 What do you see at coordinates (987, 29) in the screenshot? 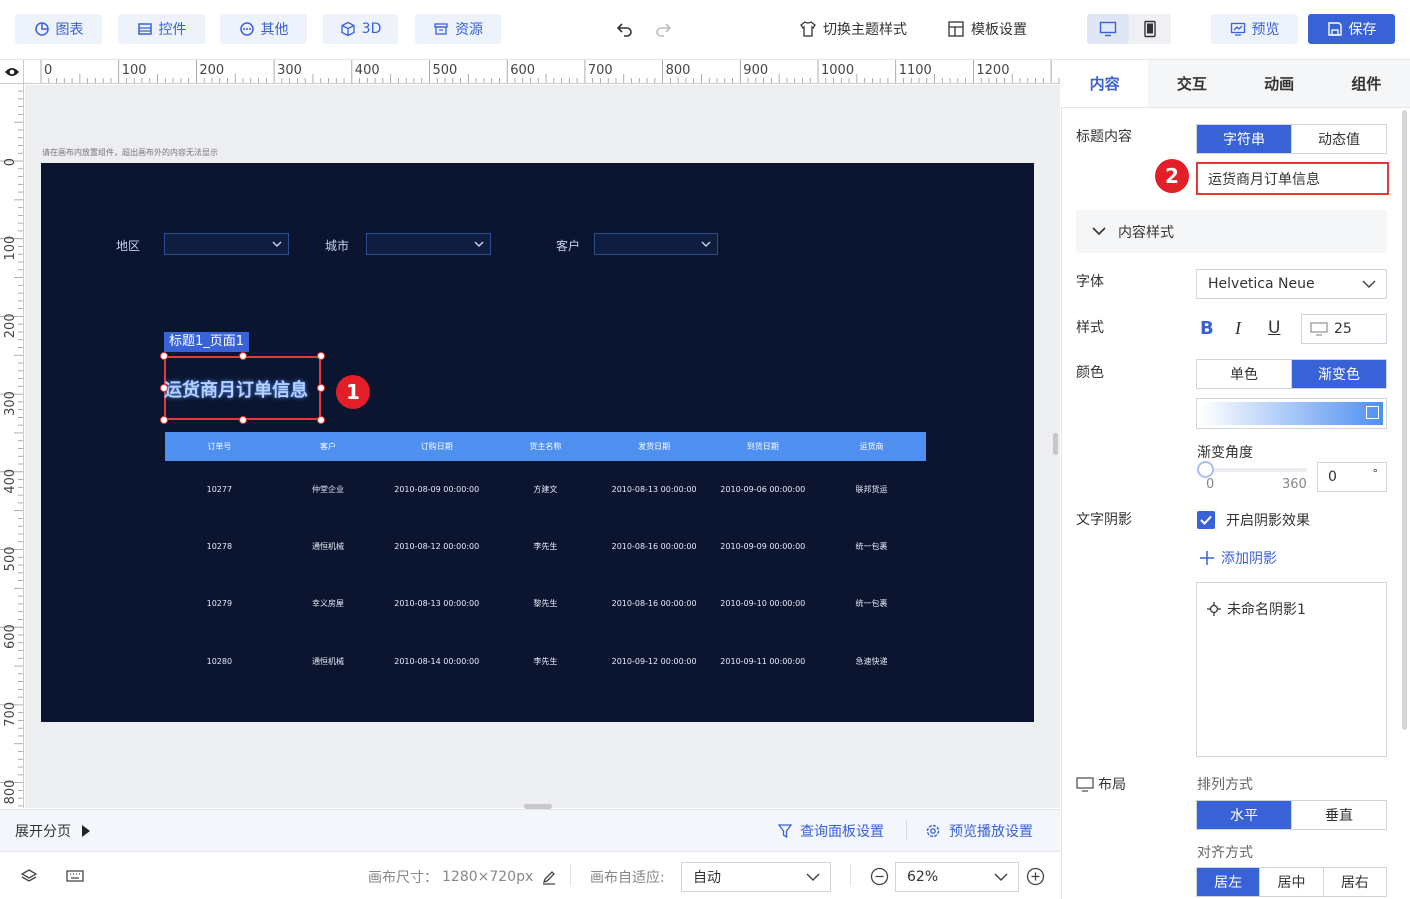
I see `template-settings-button: 模板设置` at bounding box center [987, 29].